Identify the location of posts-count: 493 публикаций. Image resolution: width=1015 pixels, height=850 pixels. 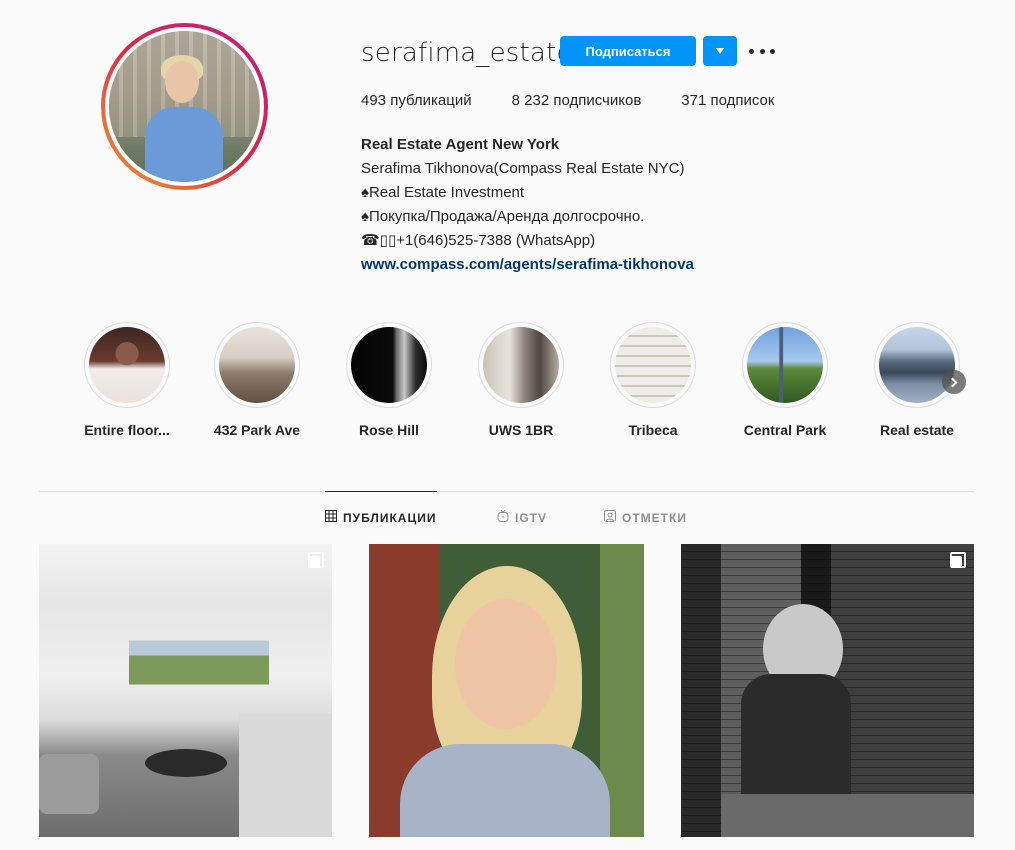
(416, 100).